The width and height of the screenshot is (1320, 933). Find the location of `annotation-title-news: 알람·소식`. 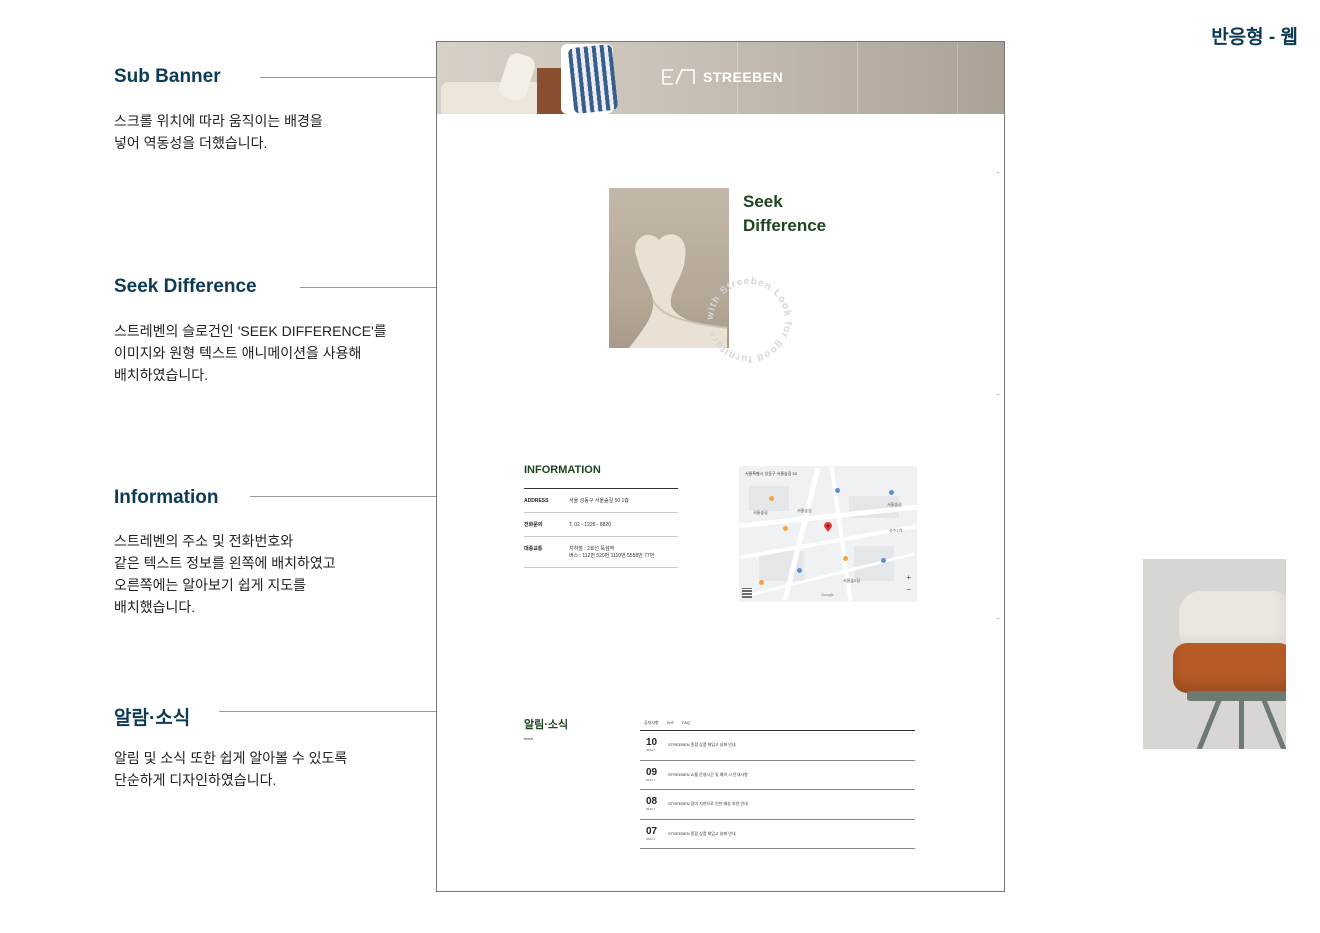

annotation-title-news: 알람·소식 is located at coordinates (152, 718).